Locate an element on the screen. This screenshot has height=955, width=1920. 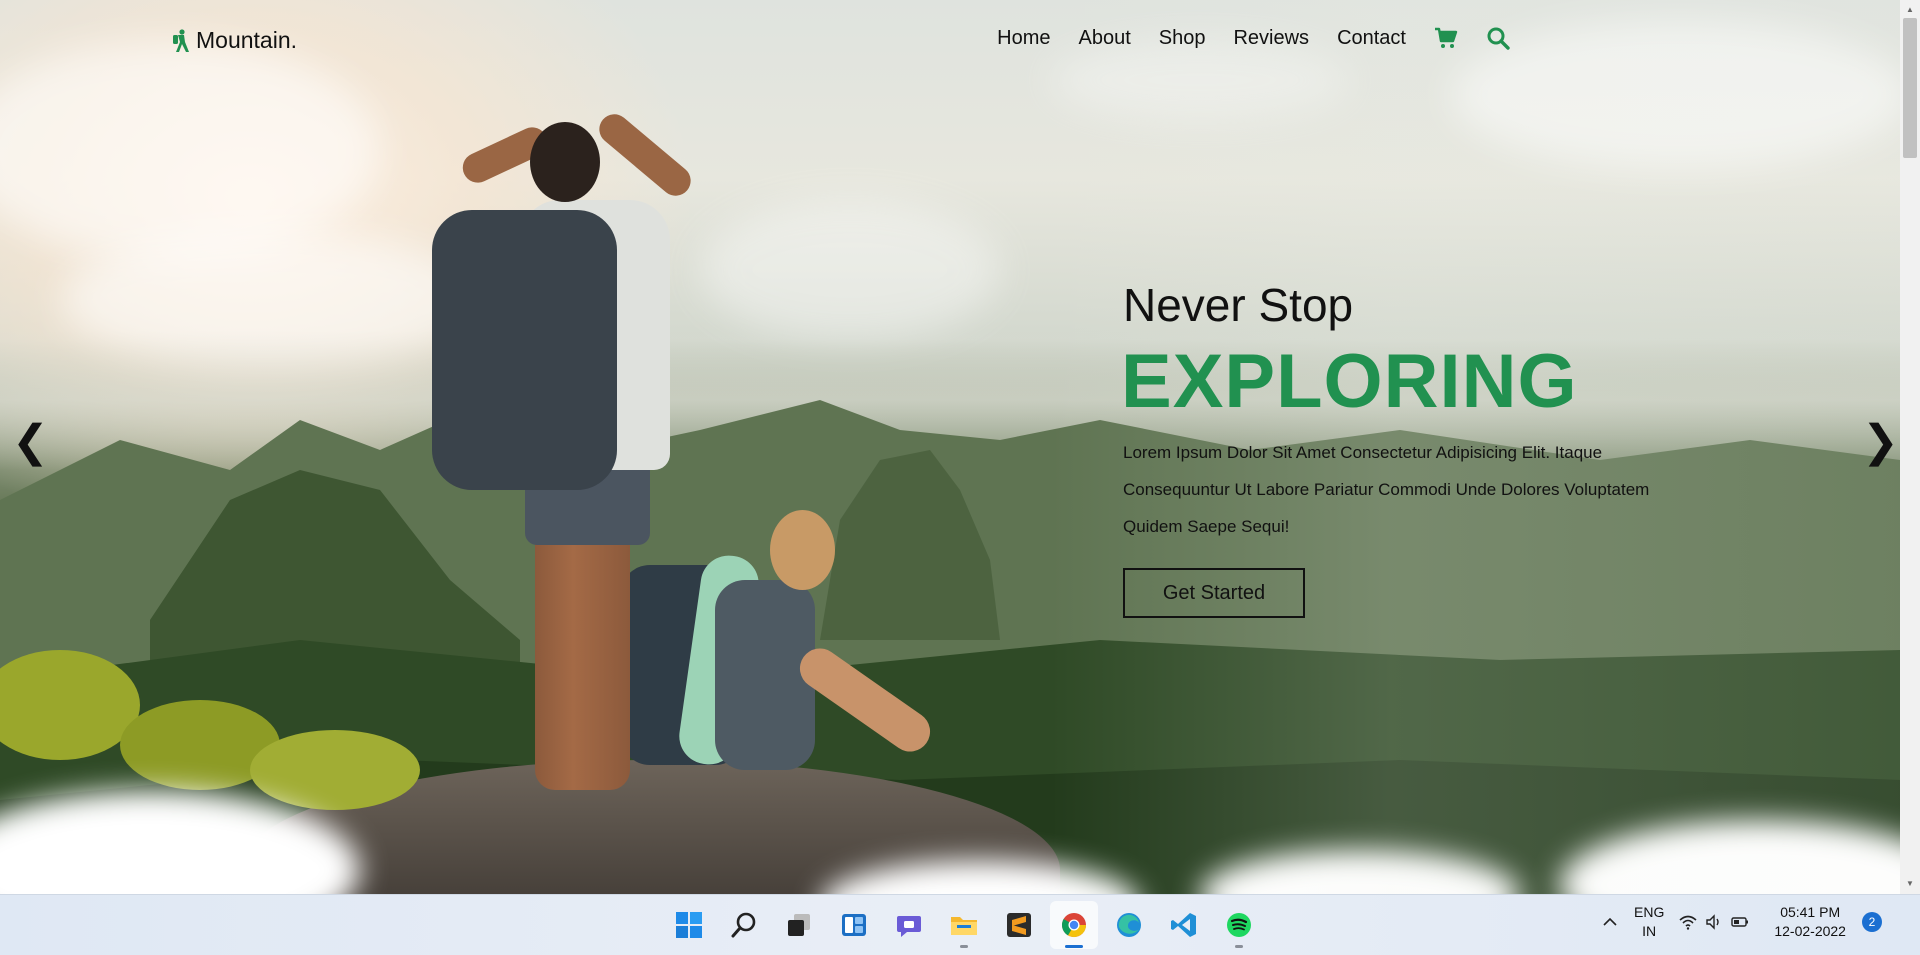
volume-icon is located at coordinates (1713, 922).